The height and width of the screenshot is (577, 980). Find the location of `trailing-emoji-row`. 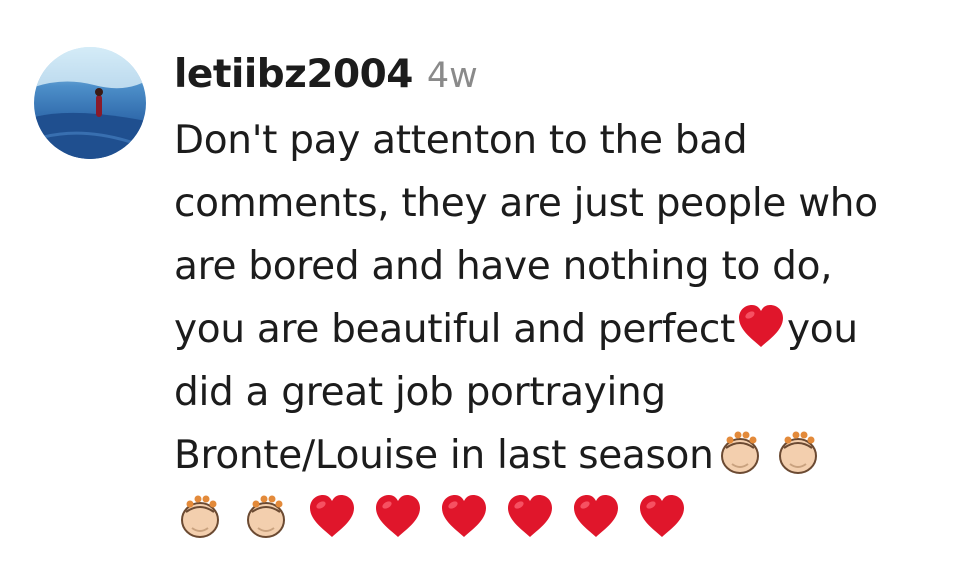

trailing-emoji-row is located at coordinates (431, 516).